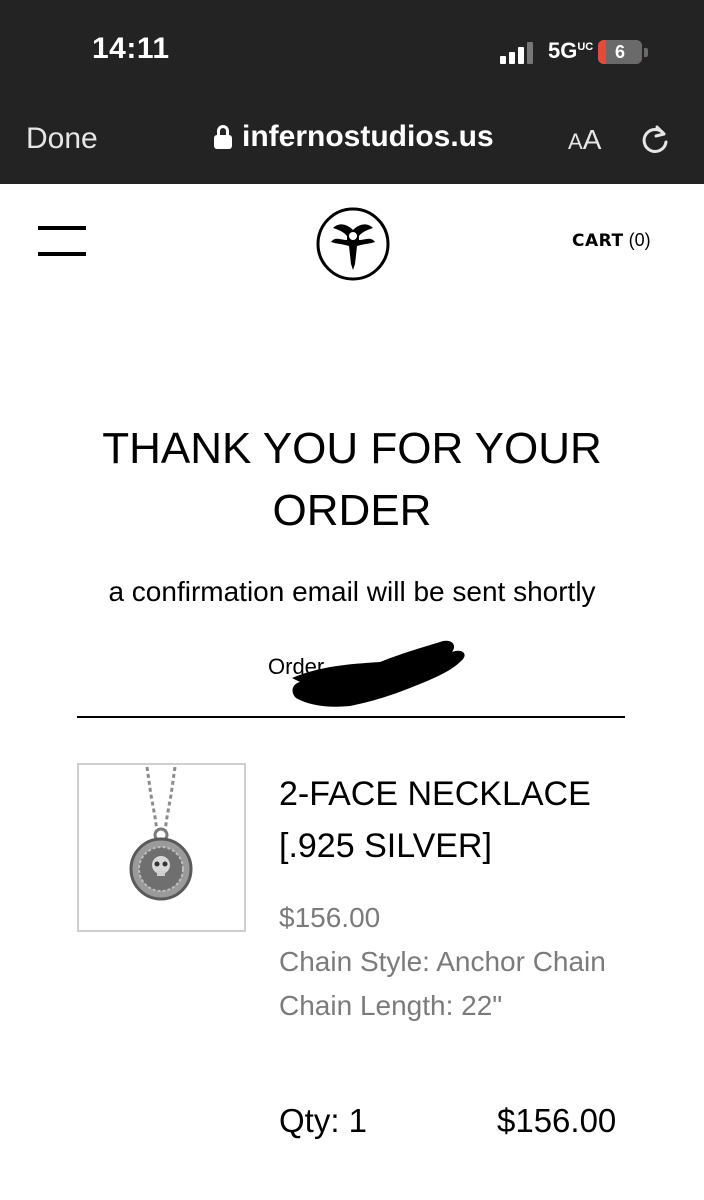 The width and height of the screenshot is (704, 1200). What do you see at coordinates (391, 1005) in the screenshot?
I see `chain-length: Chain Length: 22"` at bounding box center [391, 1005].